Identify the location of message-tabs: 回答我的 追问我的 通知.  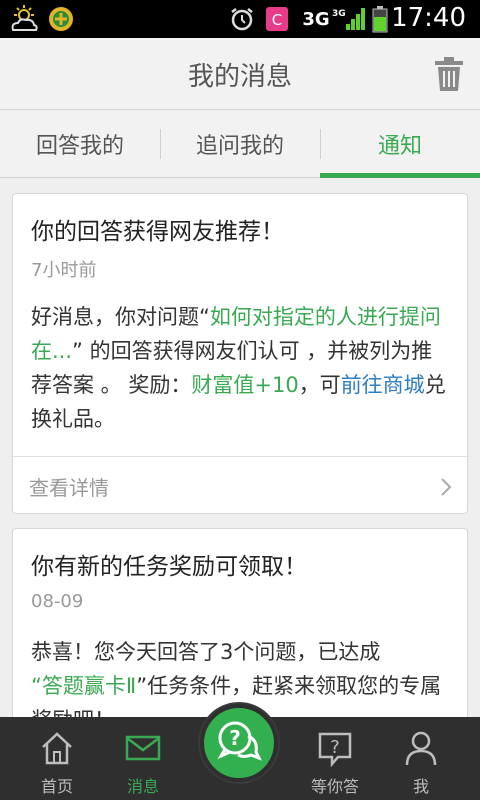
(240, 144).